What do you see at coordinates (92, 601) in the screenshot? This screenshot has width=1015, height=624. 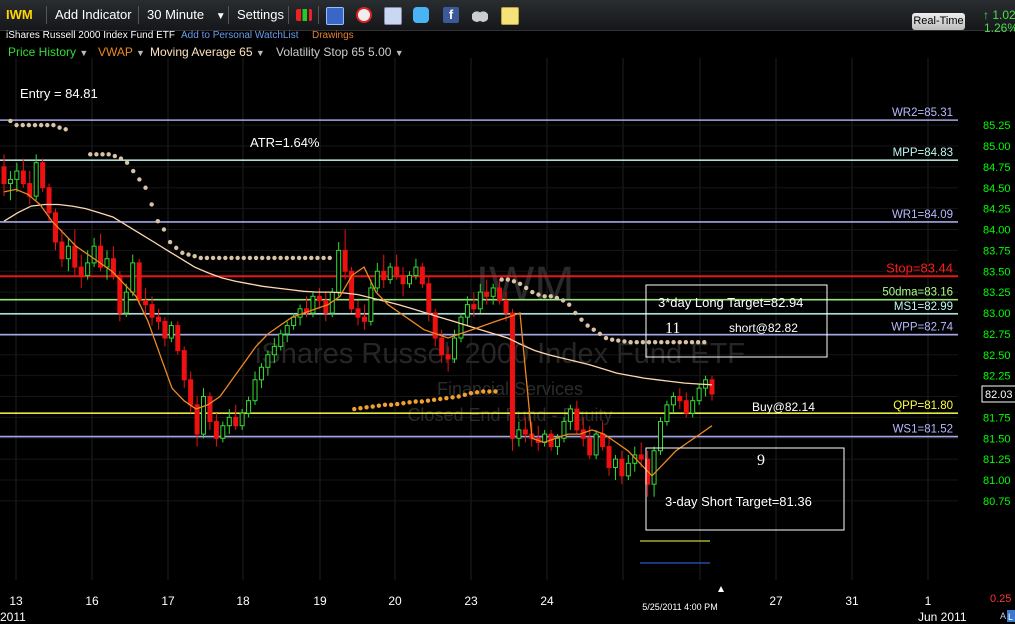 I see `x-tick-label: 16` at bounding box center [92, 601].